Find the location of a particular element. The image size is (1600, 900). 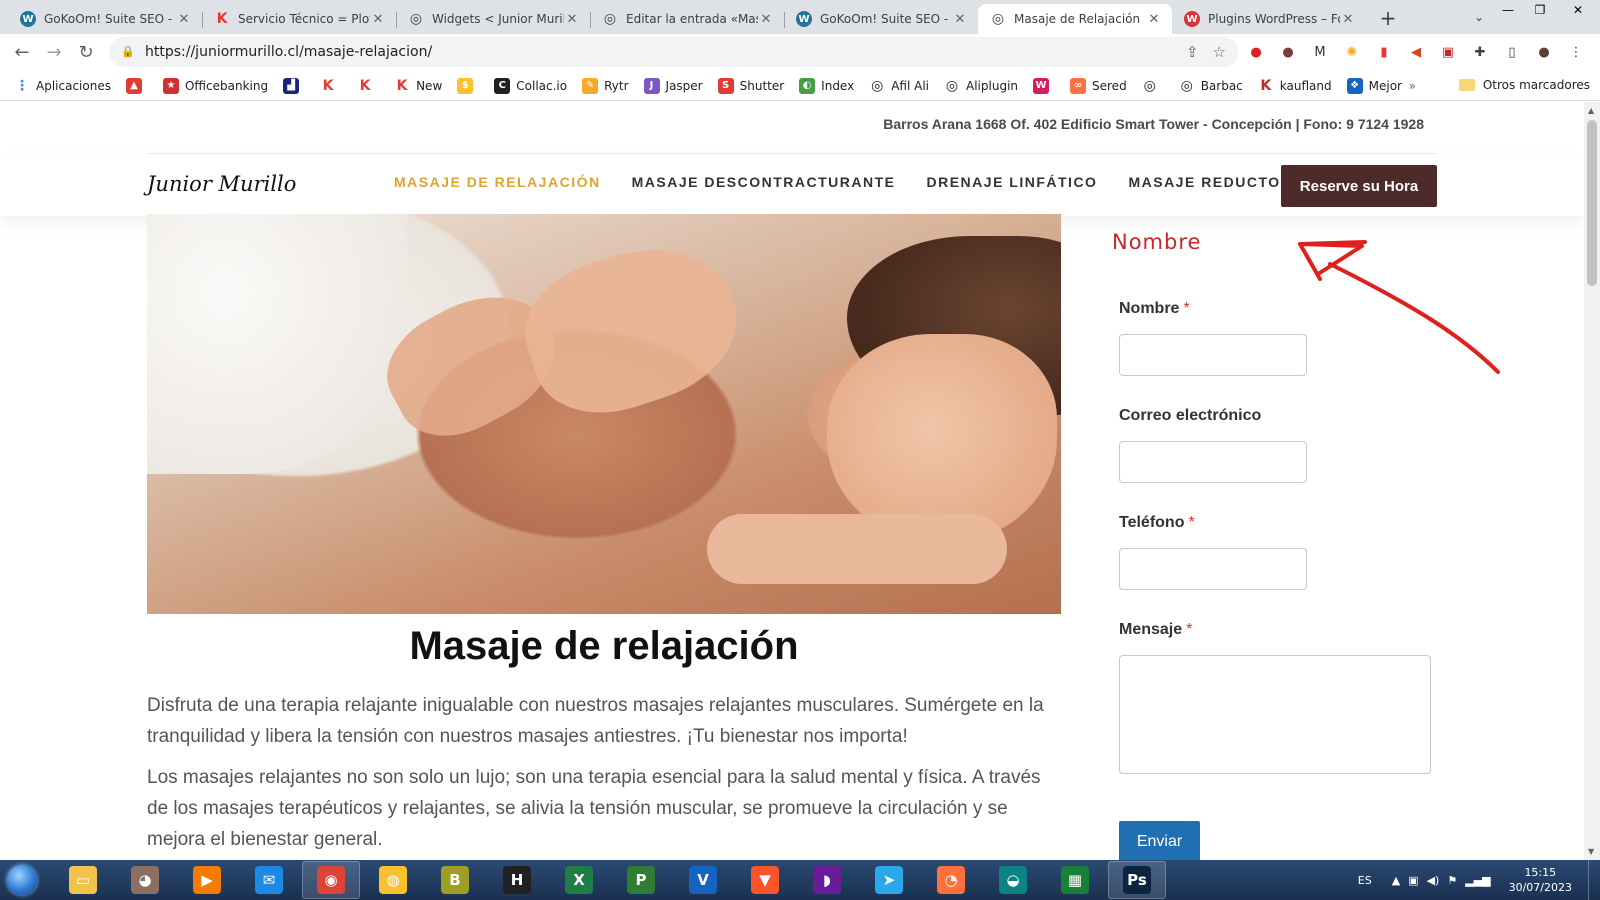

bookmark-item: ∞ Sered is located at coordinates (1098, 85).